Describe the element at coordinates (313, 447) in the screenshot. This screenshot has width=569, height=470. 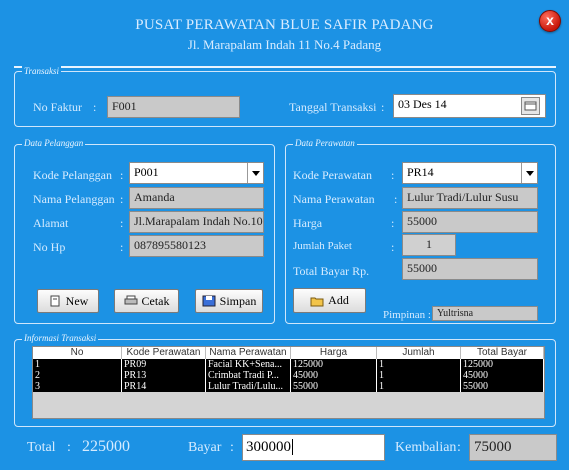
I see `bayar-input: 300000` at that location.